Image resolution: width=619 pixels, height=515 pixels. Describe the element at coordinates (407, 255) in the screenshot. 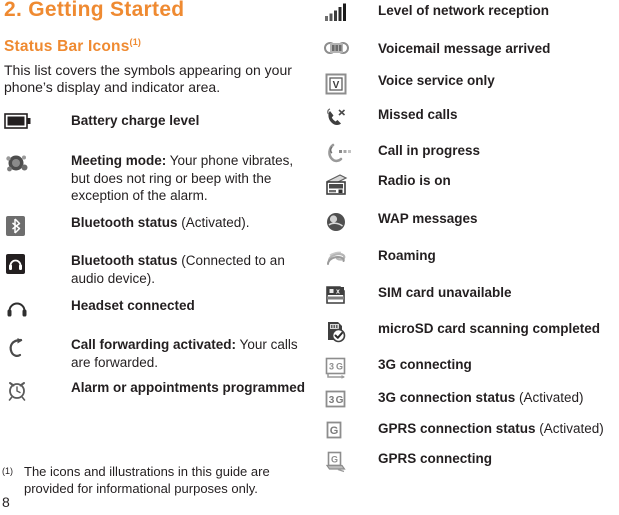

I see `list-item-bold: Roaming` at that location.